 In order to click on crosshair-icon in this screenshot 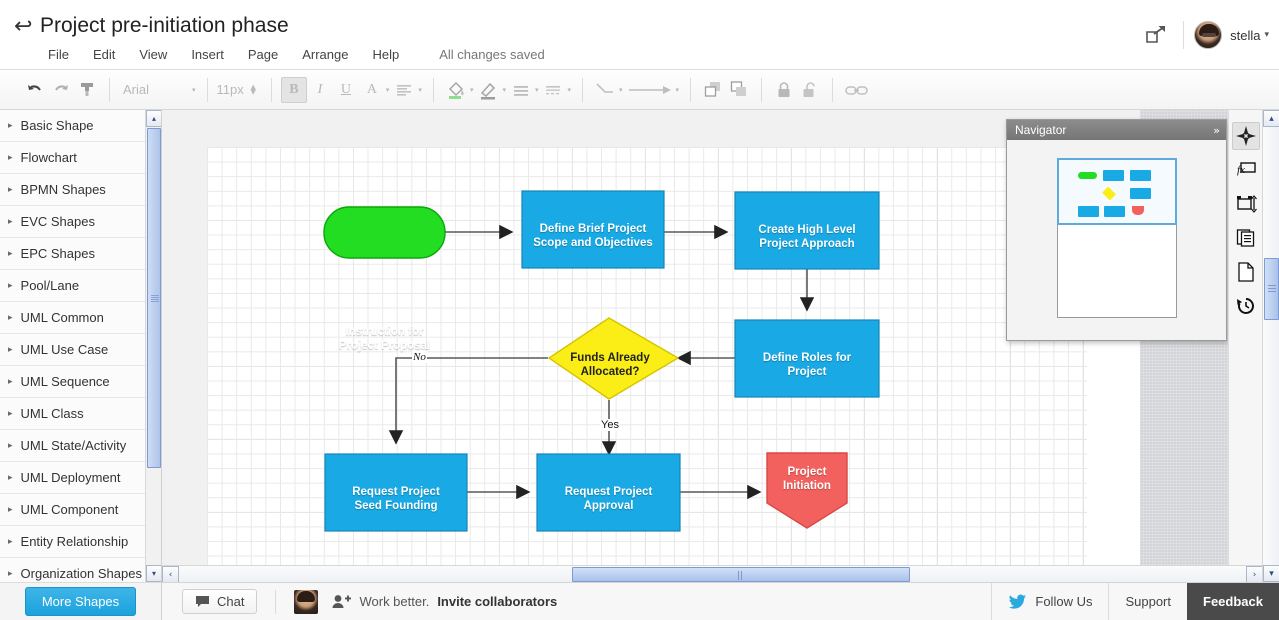, I will do `click(1245, 136)`.